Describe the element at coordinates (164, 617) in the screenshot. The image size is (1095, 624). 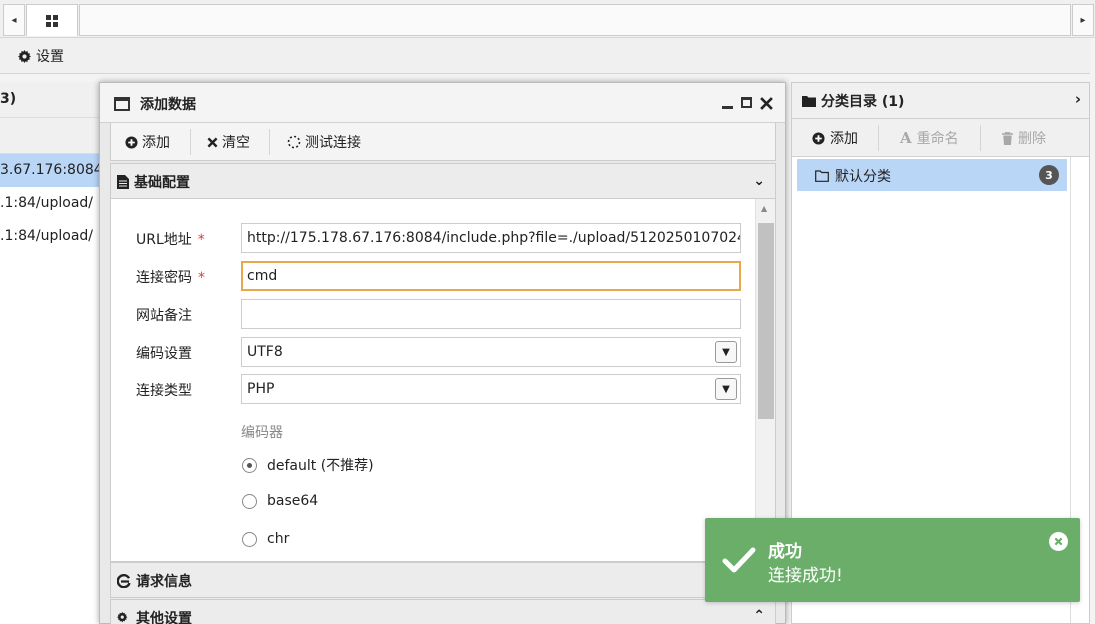
I see `other-settings-label: 其他设置` at that location.